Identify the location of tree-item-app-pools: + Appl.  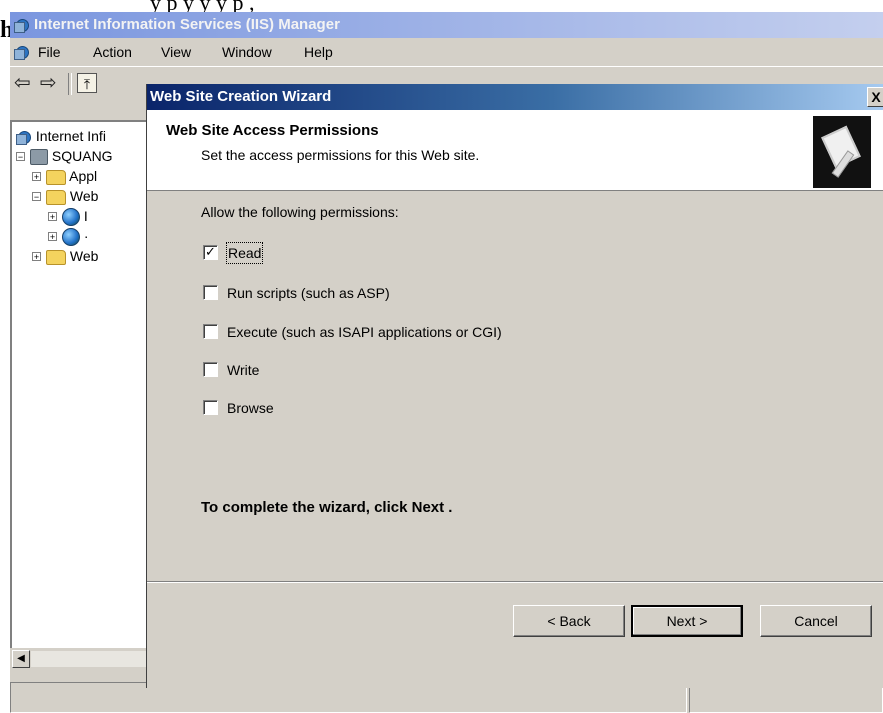
(95, 176).